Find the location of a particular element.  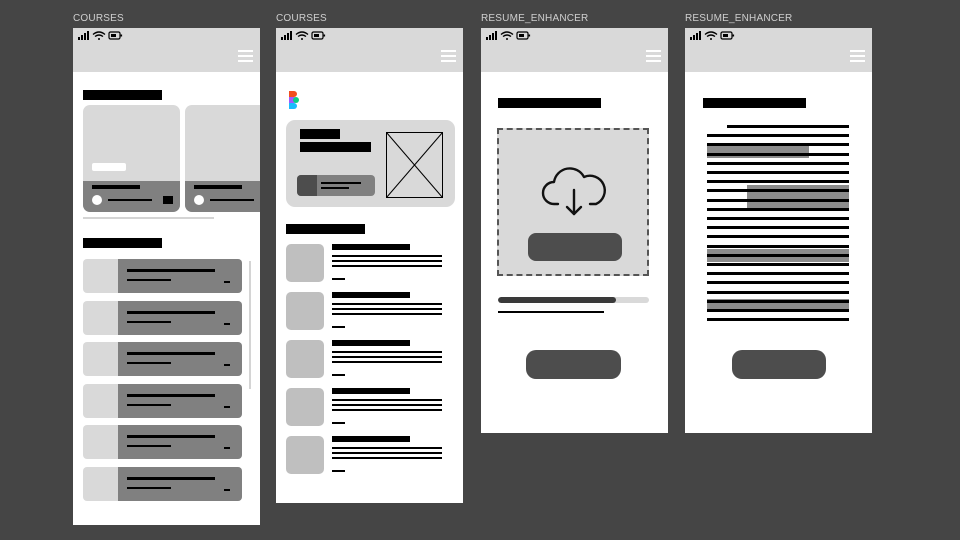

cloud-download-icon is located at coordinates (573, 191).